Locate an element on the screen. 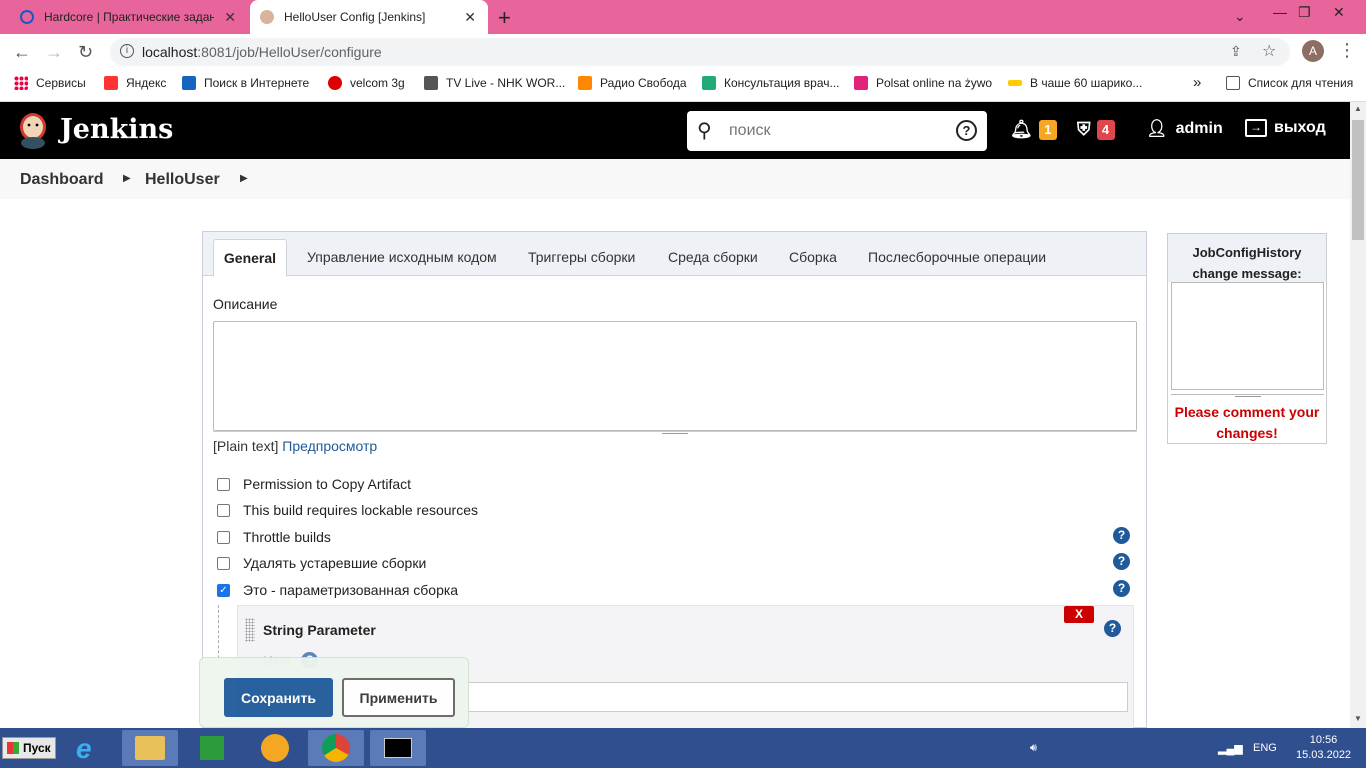 The image size is (1366, 768). apply-button: Применить is located at coordinates (398, 697).